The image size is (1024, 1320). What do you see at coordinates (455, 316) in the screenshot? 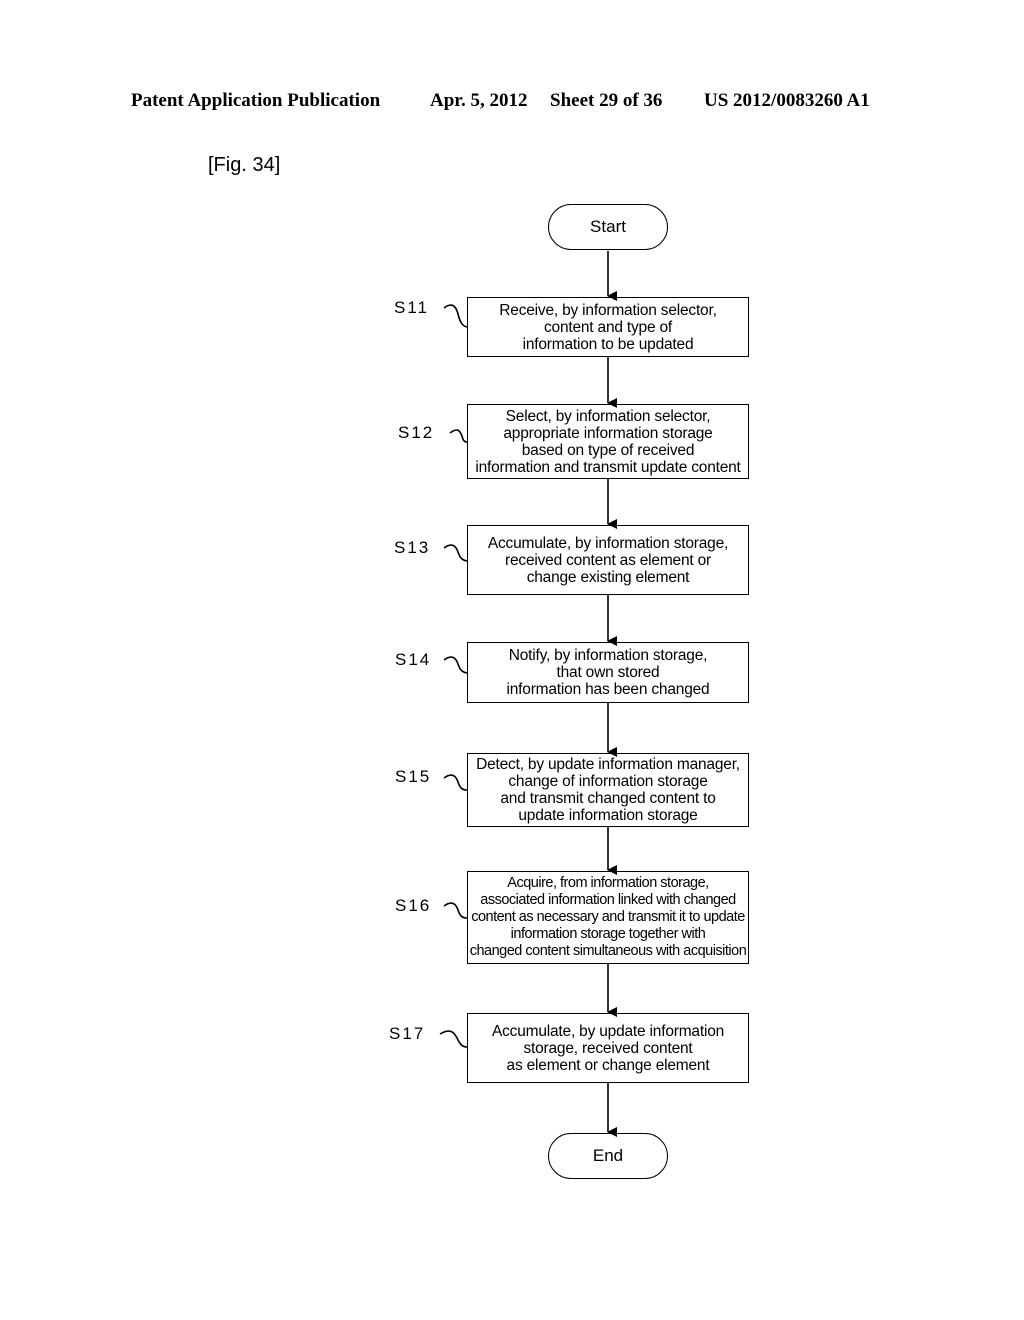
I see `leader-s11` at bounding box center [455, 316].